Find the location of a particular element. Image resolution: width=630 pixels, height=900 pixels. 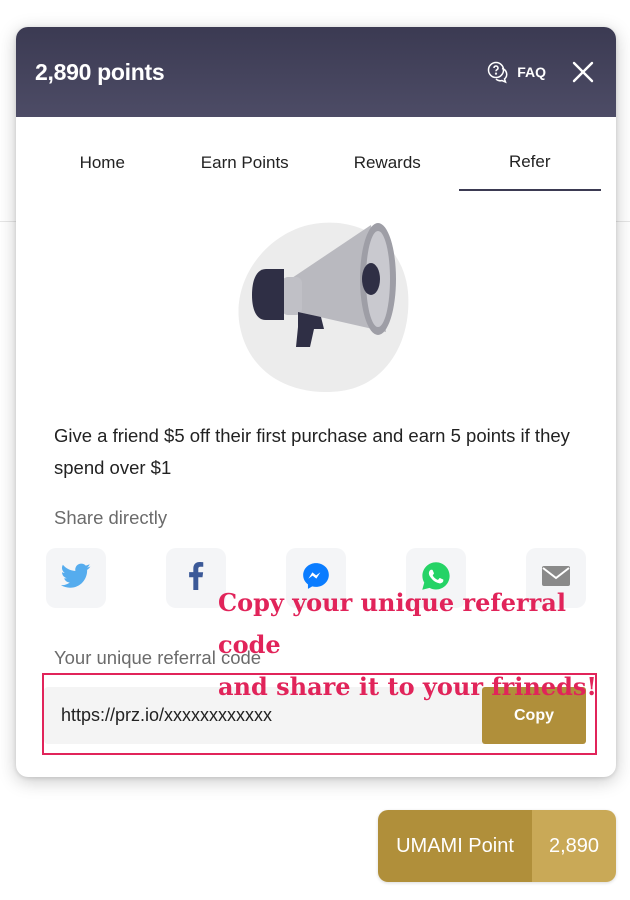

facebook-icon is located at coordinates (196, 578).